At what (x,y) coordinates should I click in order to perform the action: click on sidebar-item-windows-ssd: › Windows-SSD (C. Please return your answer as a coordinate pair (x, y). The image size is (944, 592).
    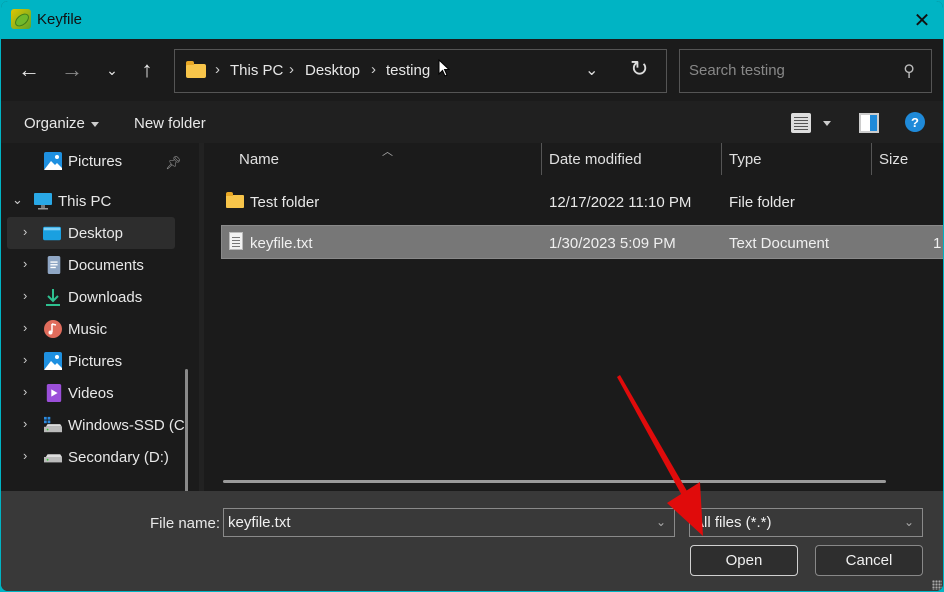
    Looking at the image, I should click on (96, 425).